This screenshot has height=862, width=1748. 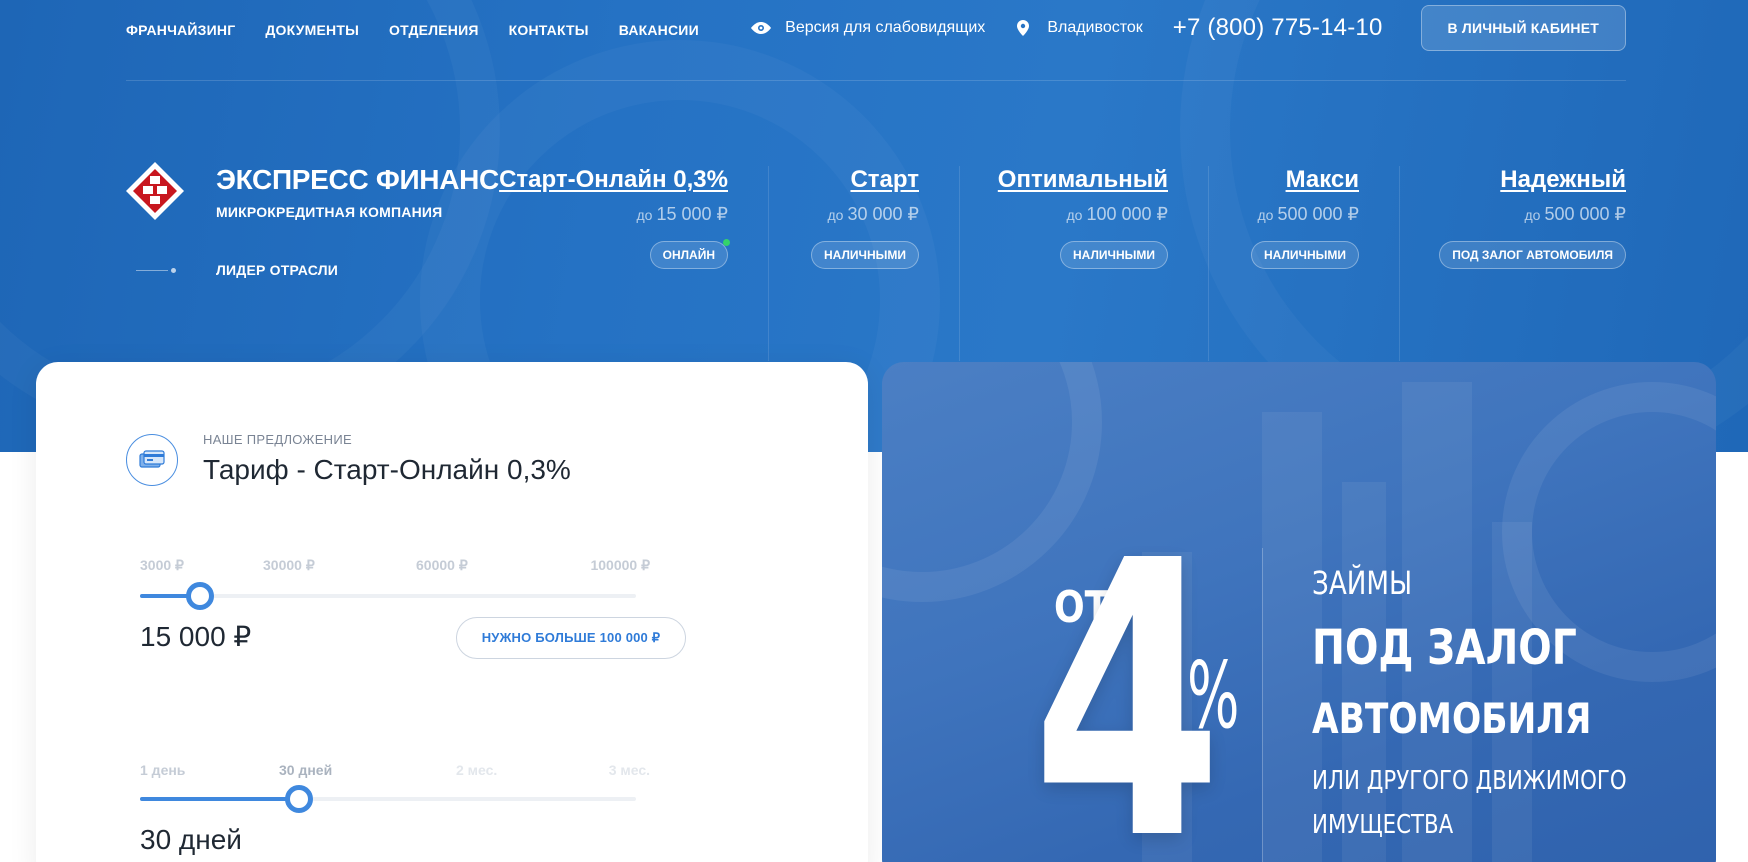 What do you see at coordinates (1114, 255) in the screenshot?
I see `tariff-optimal-badge: НАЛИЧНЫМИ` at bounding box center [1114, 255].